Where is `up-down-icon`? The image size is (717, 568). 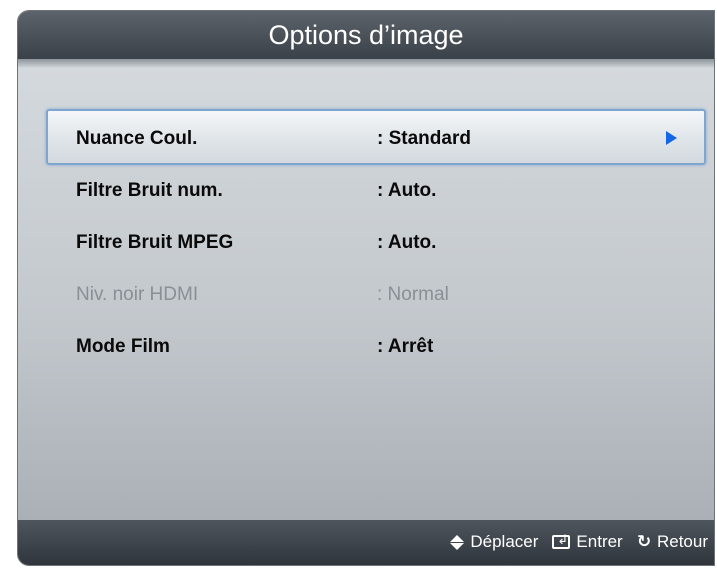 up-down-icon is located at coordinates (457, 542).